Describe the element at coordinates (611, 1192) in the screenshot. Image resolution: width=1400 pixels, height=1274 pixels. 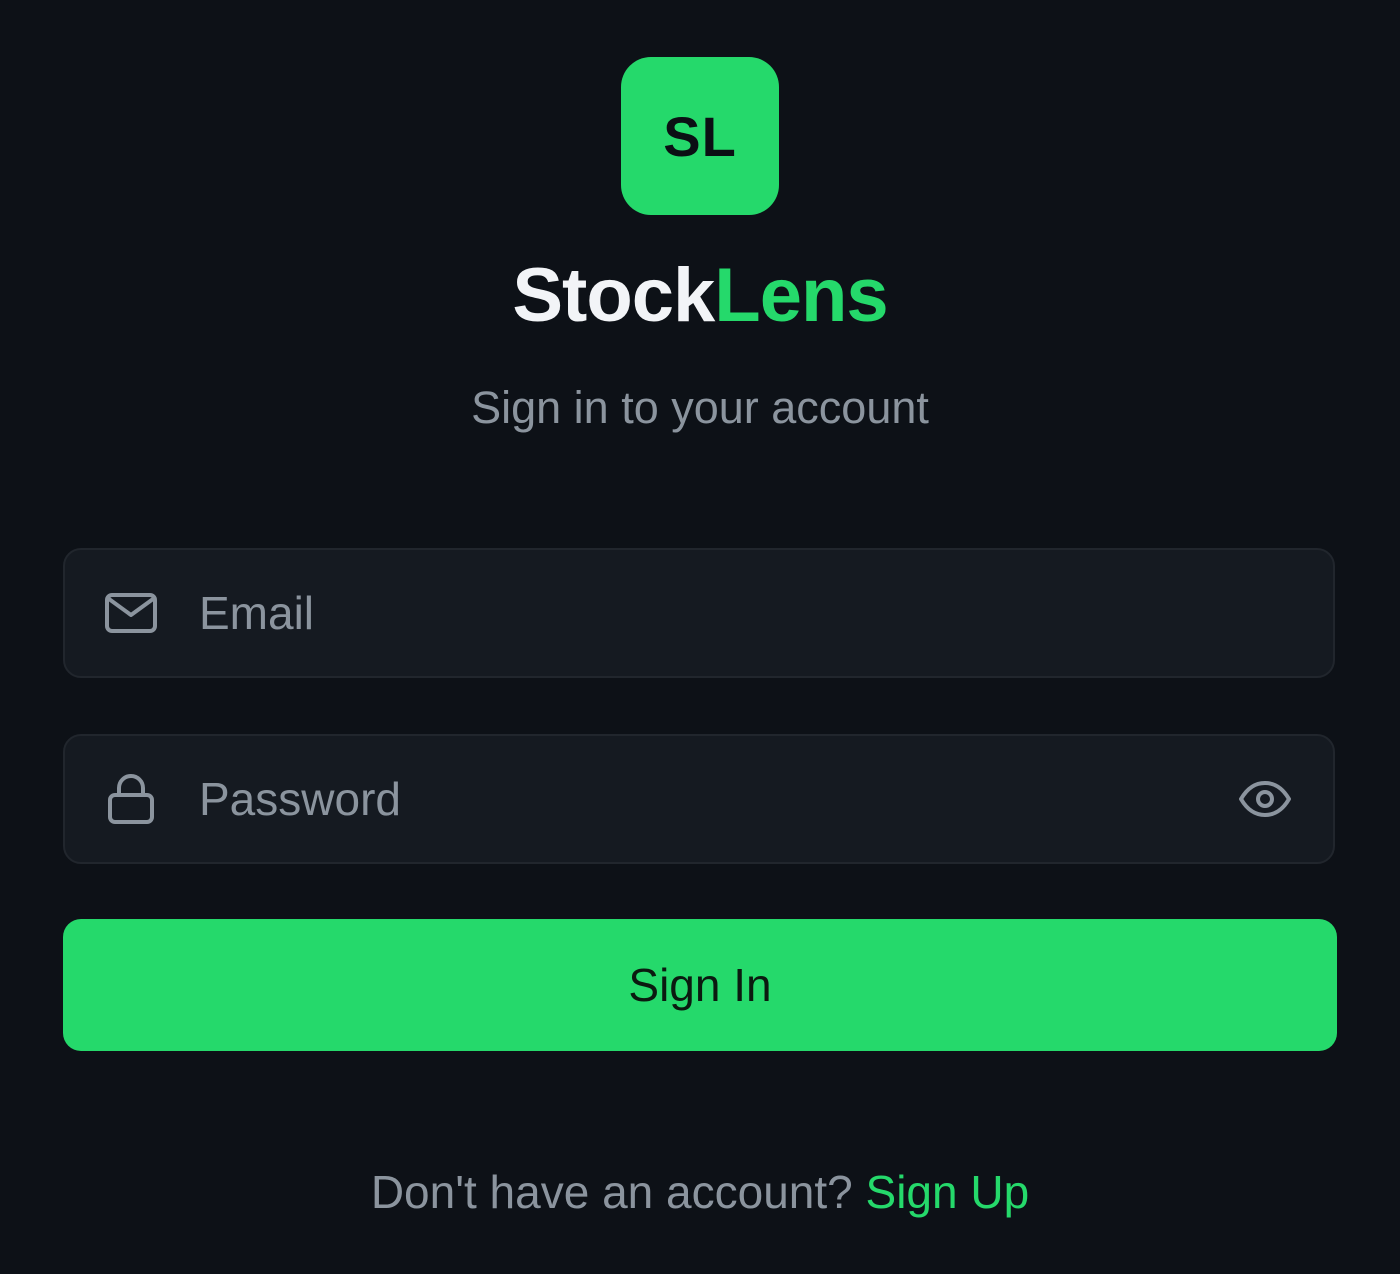
I see `signup-prompt-text: Don't have an account?` at that location.